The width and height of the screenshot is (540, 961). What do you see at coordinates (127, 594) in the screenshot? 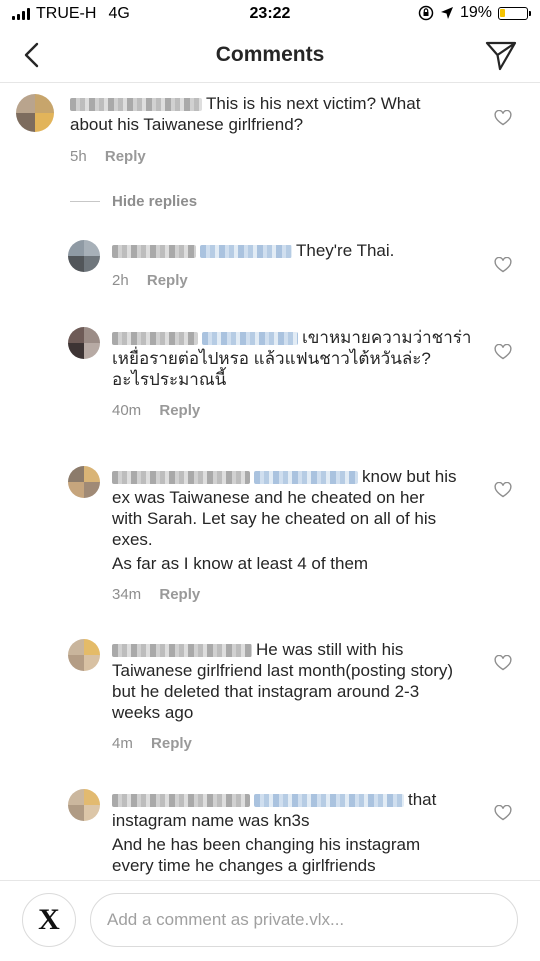
I see `reply-time: 34m` at bounding box center [127, 594].